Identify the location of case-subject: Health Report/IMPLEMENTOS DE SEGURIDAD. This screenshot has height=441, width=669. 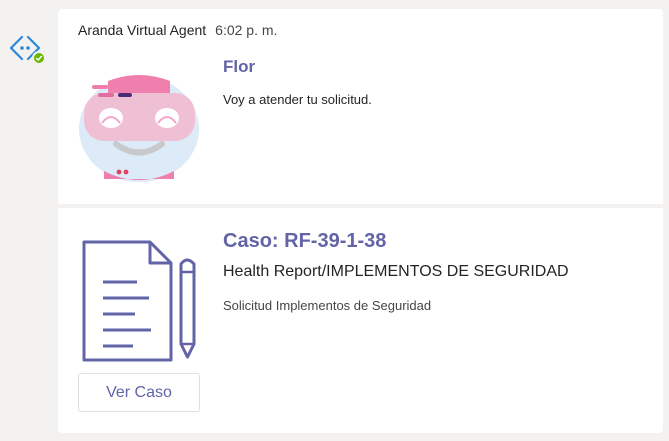
(396, 271).